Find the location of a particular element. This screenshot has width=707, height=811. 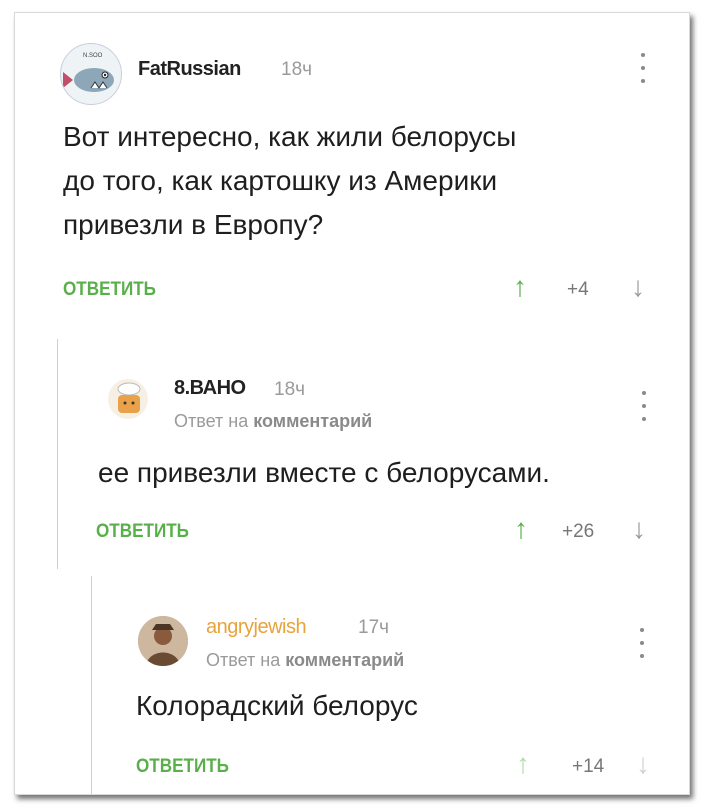

comment-text-line: Вот интересно, как жили белорусы is located at coordinates (290, 136).